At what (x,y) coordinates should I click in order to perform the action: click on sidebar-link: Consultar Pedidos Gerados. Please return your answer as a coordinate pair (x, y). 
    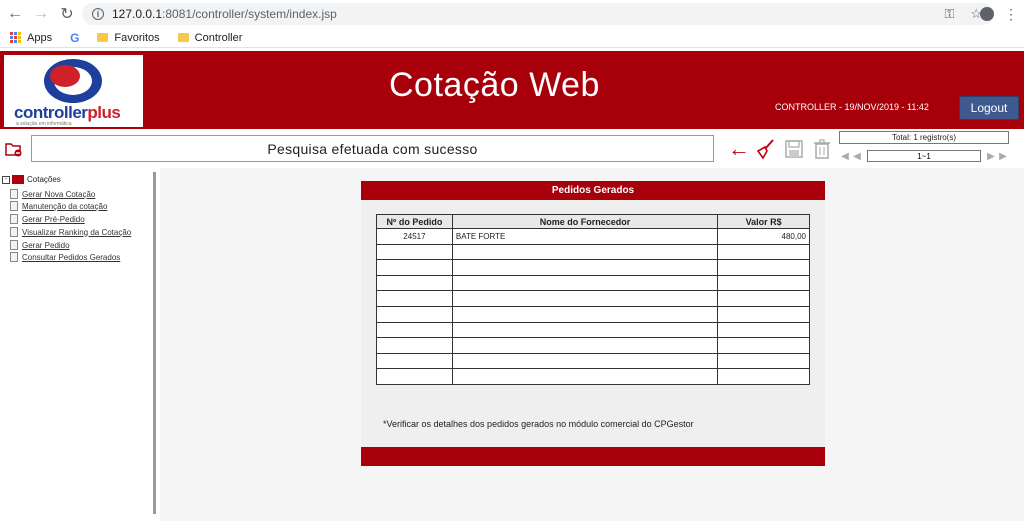
    Looking at the image, I should click on (71, 257).